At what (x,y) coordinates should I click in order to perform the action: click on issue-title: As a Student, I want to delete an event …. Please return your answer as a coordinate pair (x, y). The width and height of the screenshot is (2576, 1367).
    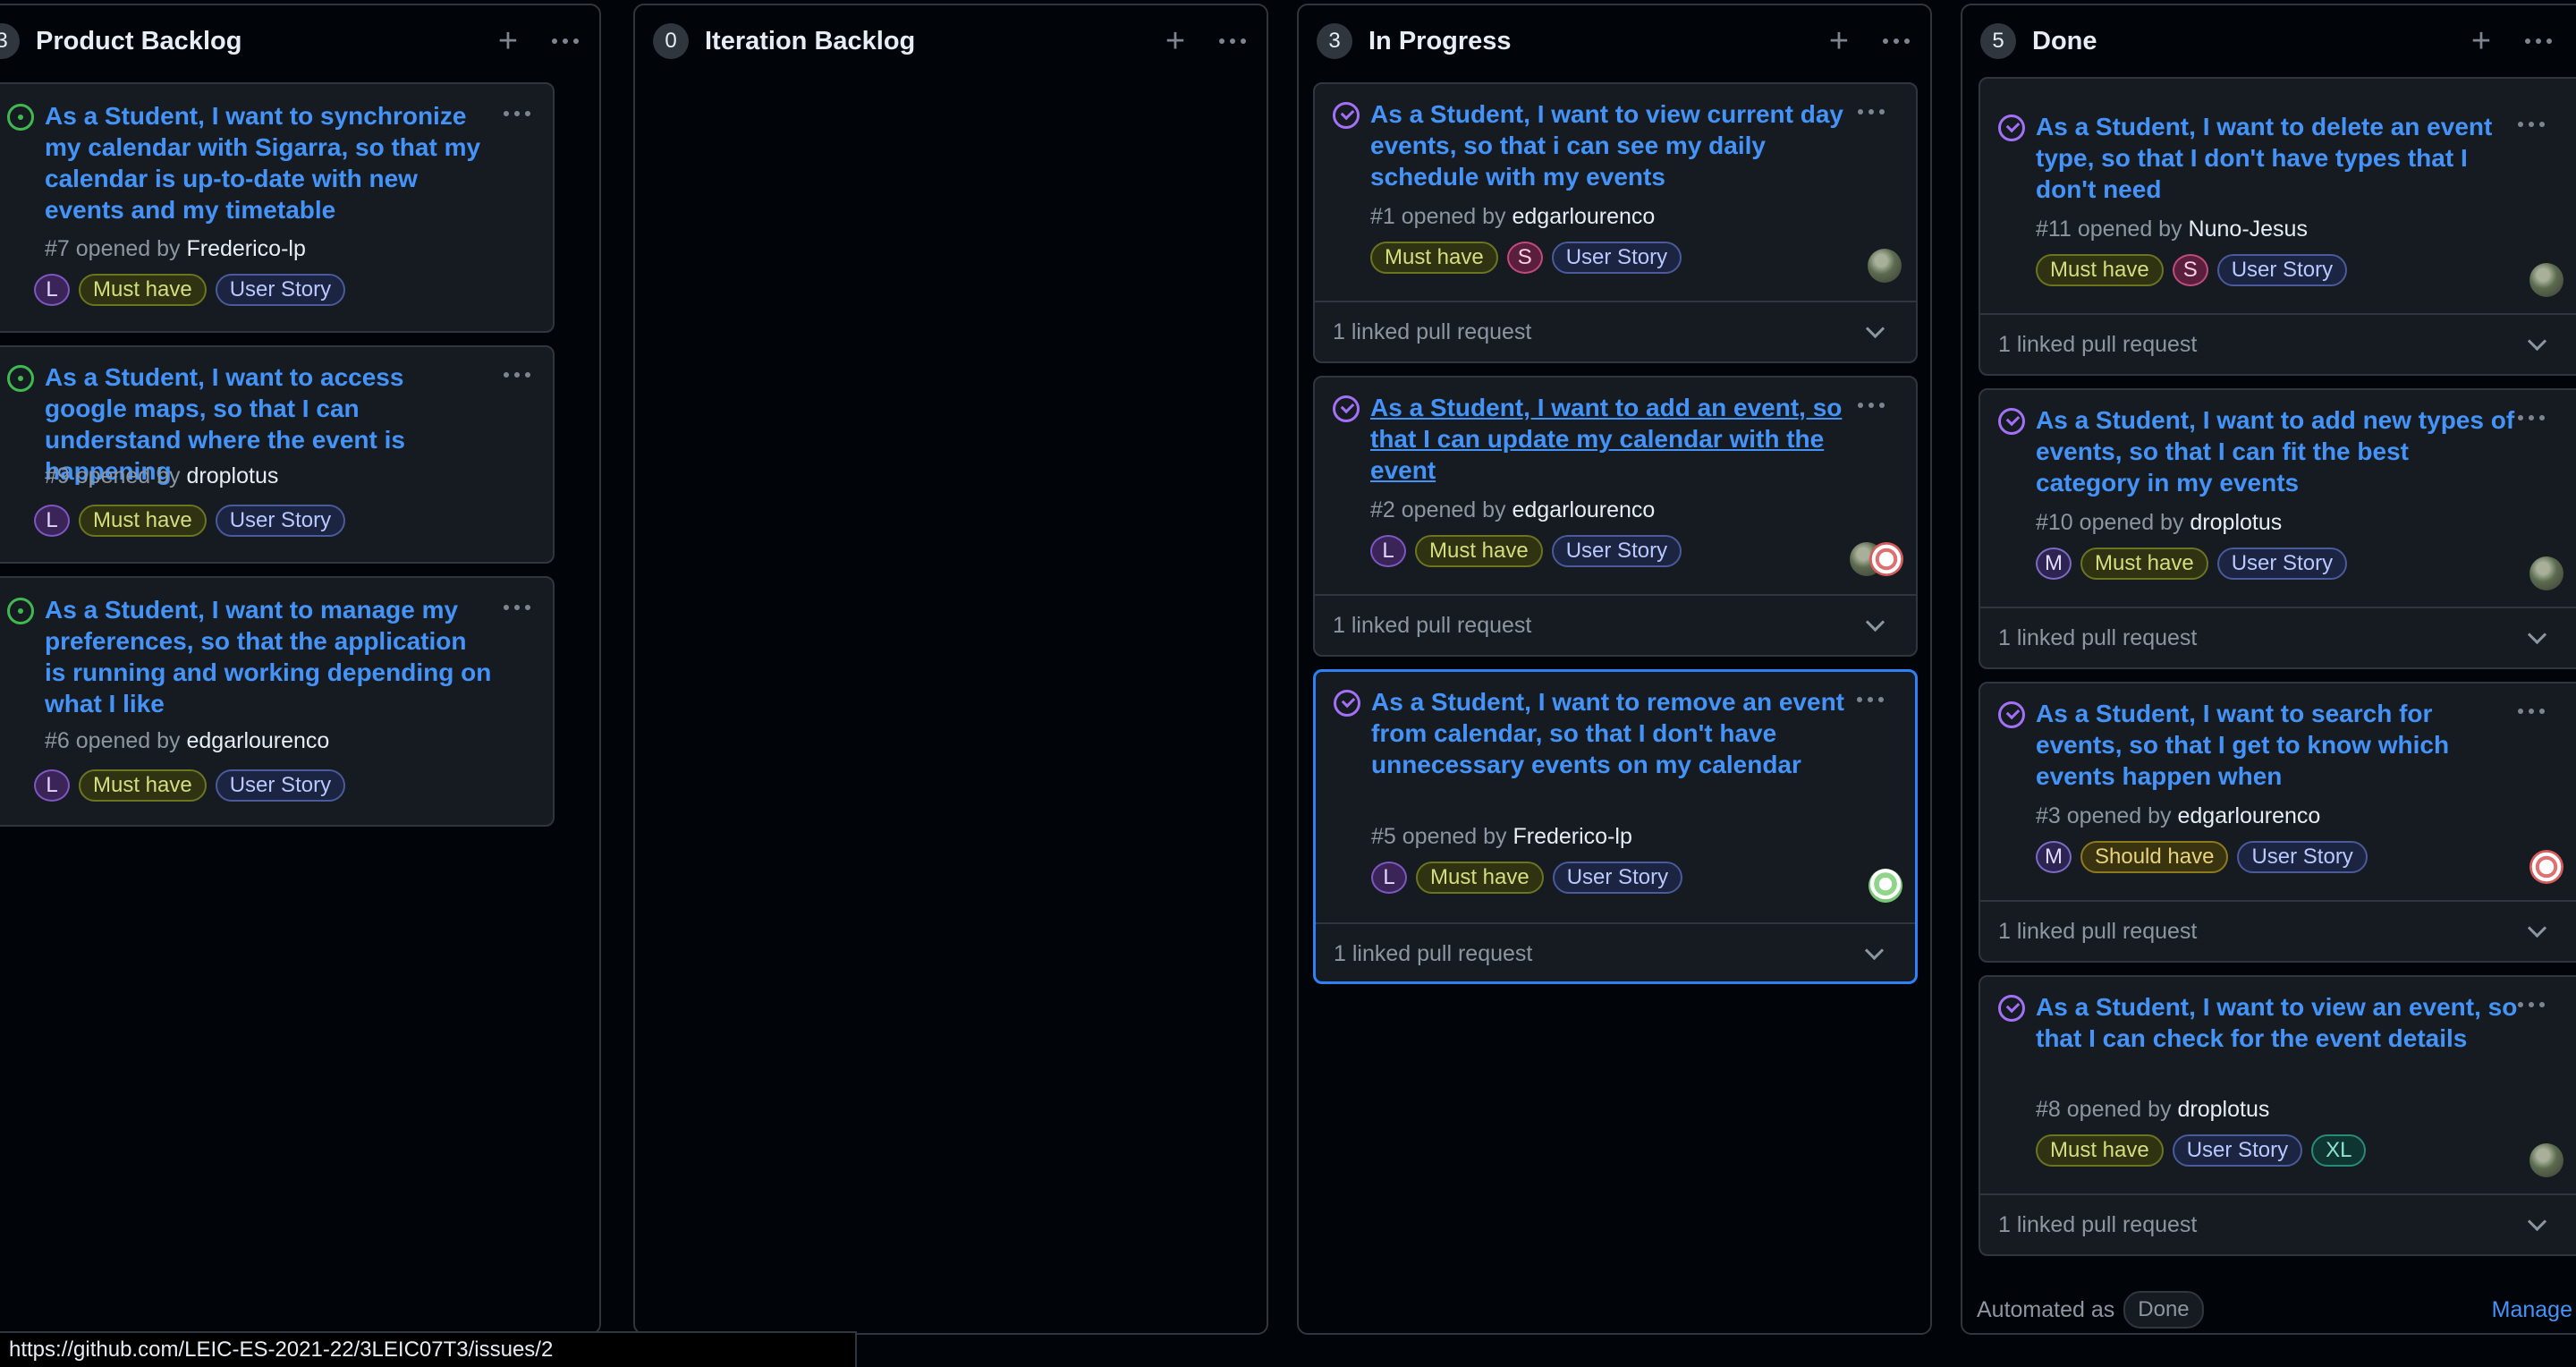
    Looking at the image, I should click on (2277, 158).